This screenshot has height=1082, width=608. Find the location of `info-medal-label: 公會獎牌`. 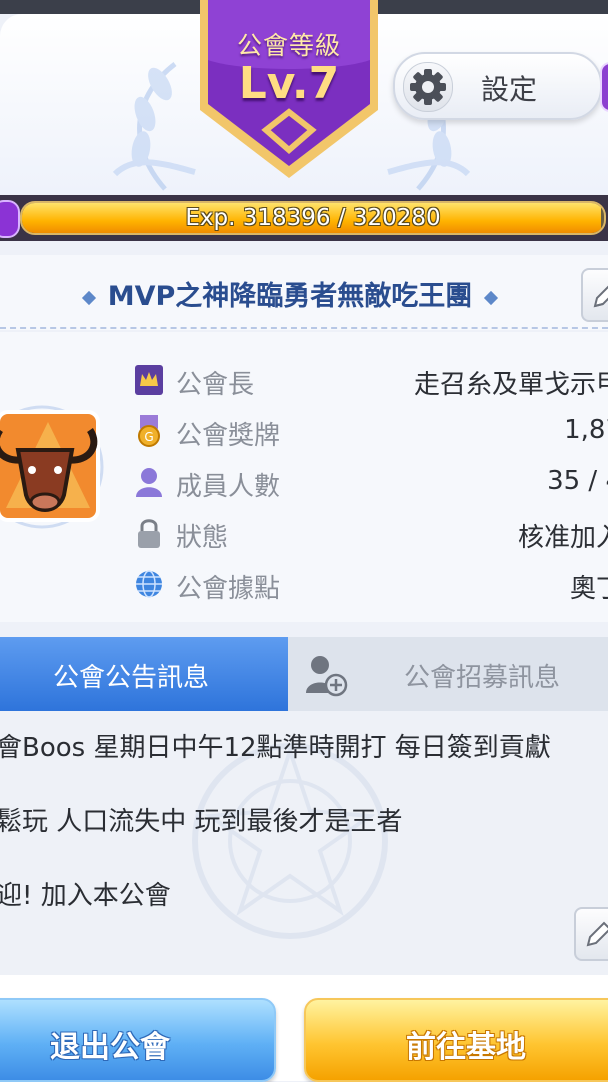

info-medal-label: 公會獎牌 is located at coordinates (228, 436).